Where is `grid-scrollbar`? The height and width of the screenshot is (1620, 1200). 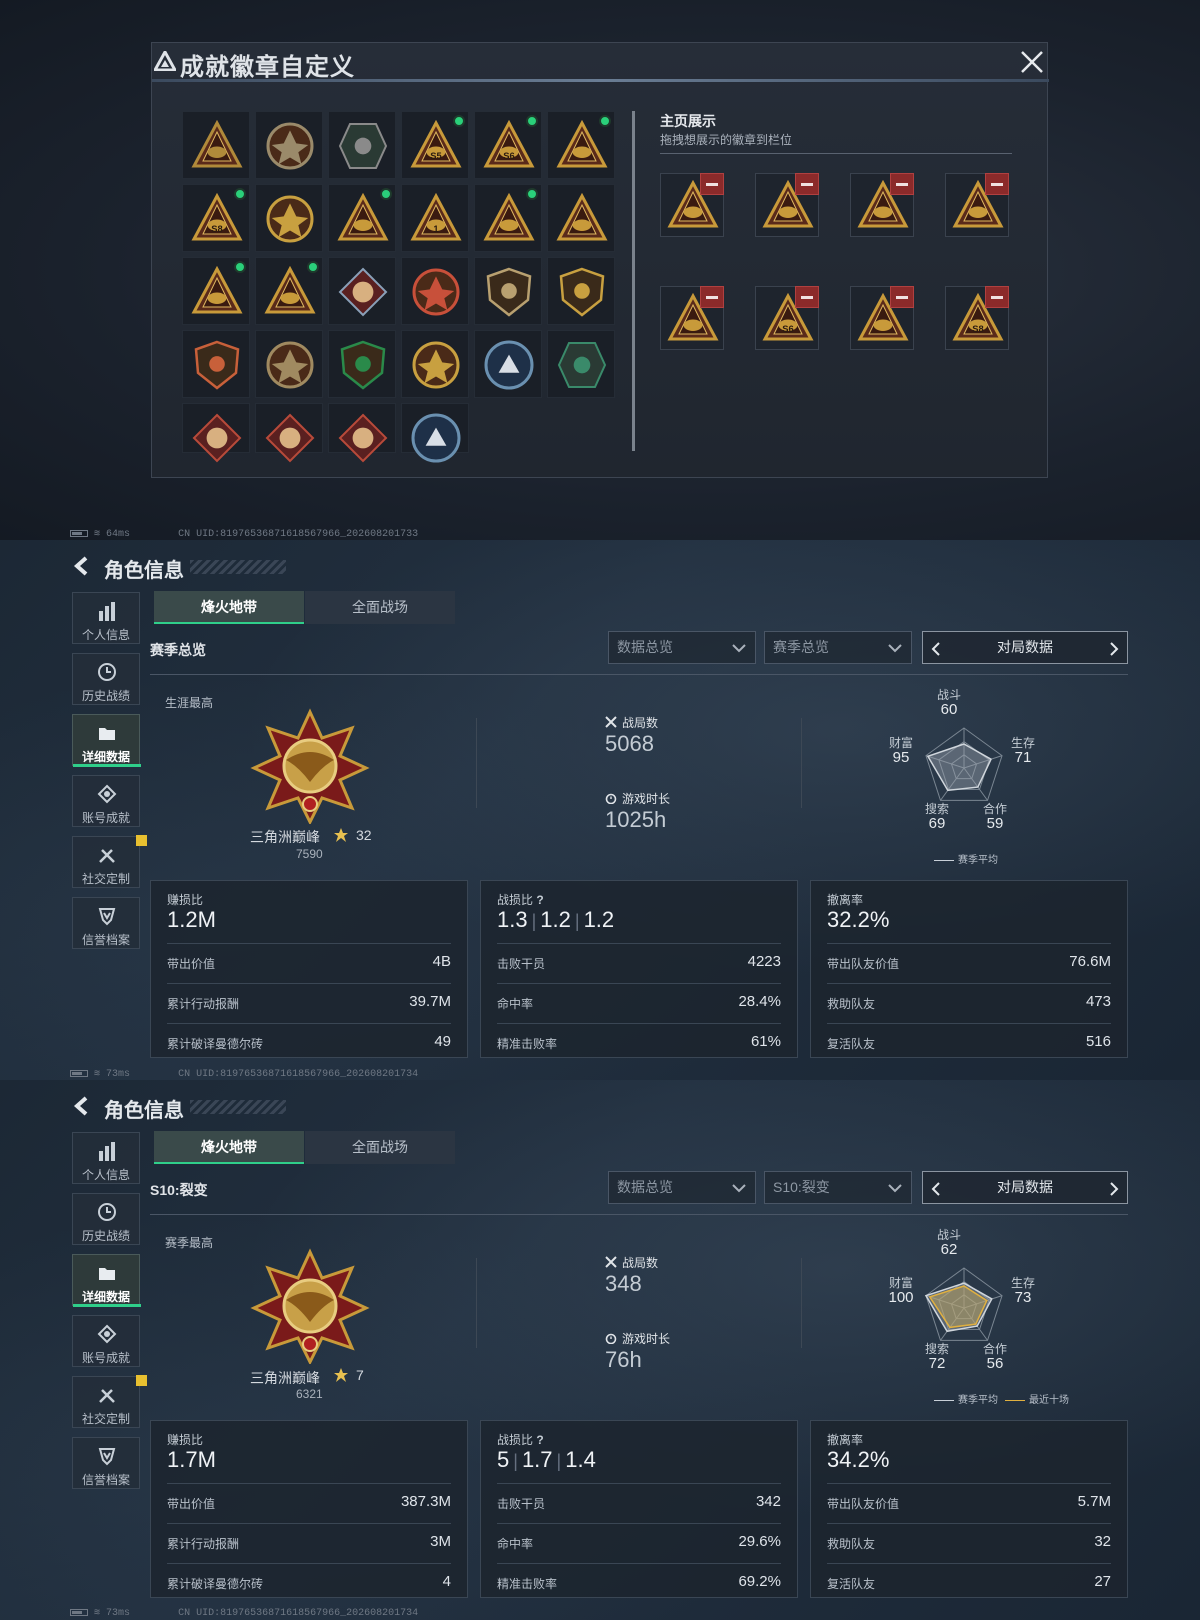 grid-scrollbar is located at coordinates (633, 281).